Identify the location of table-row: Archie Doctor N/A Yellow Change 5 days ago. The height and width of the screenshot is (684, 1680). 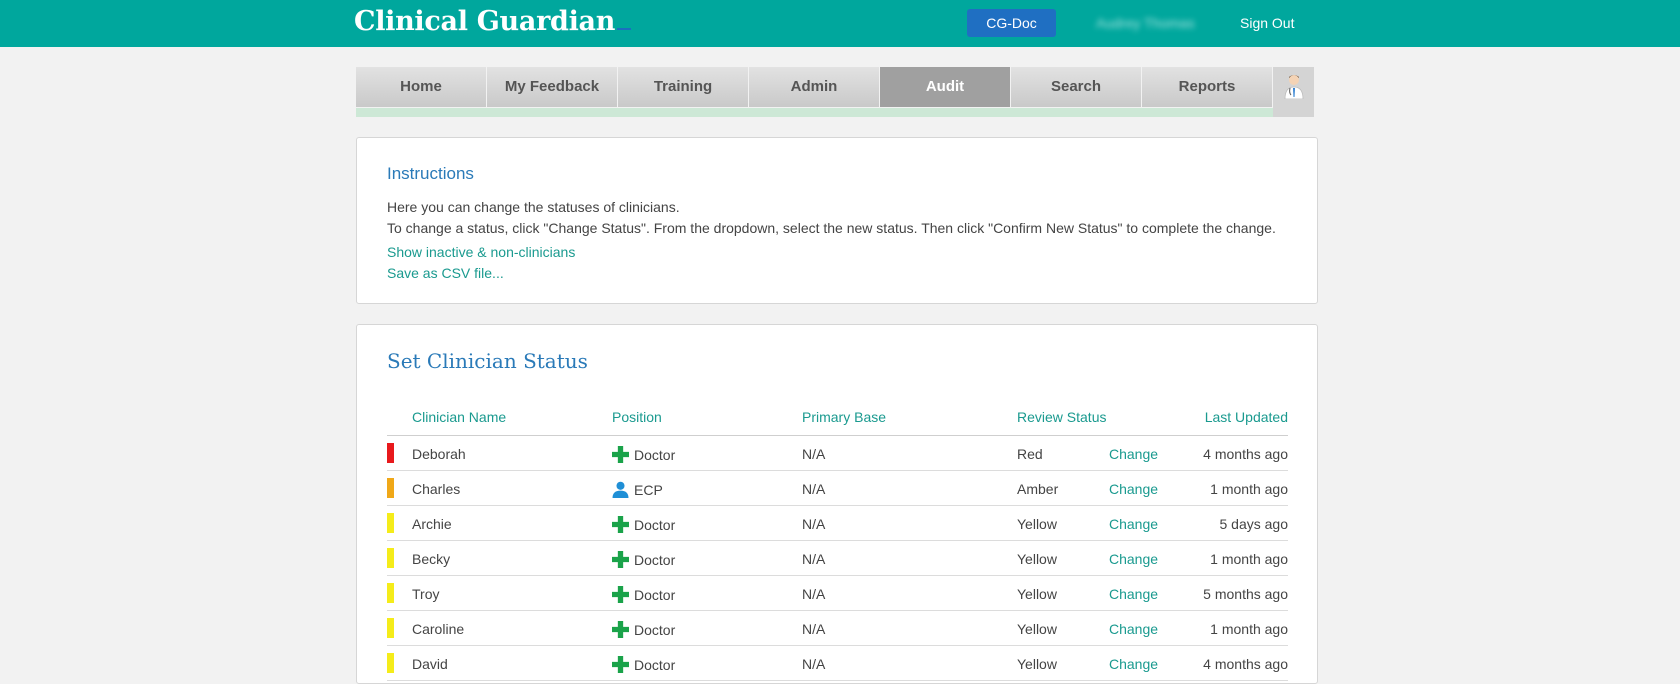
(837, 523).